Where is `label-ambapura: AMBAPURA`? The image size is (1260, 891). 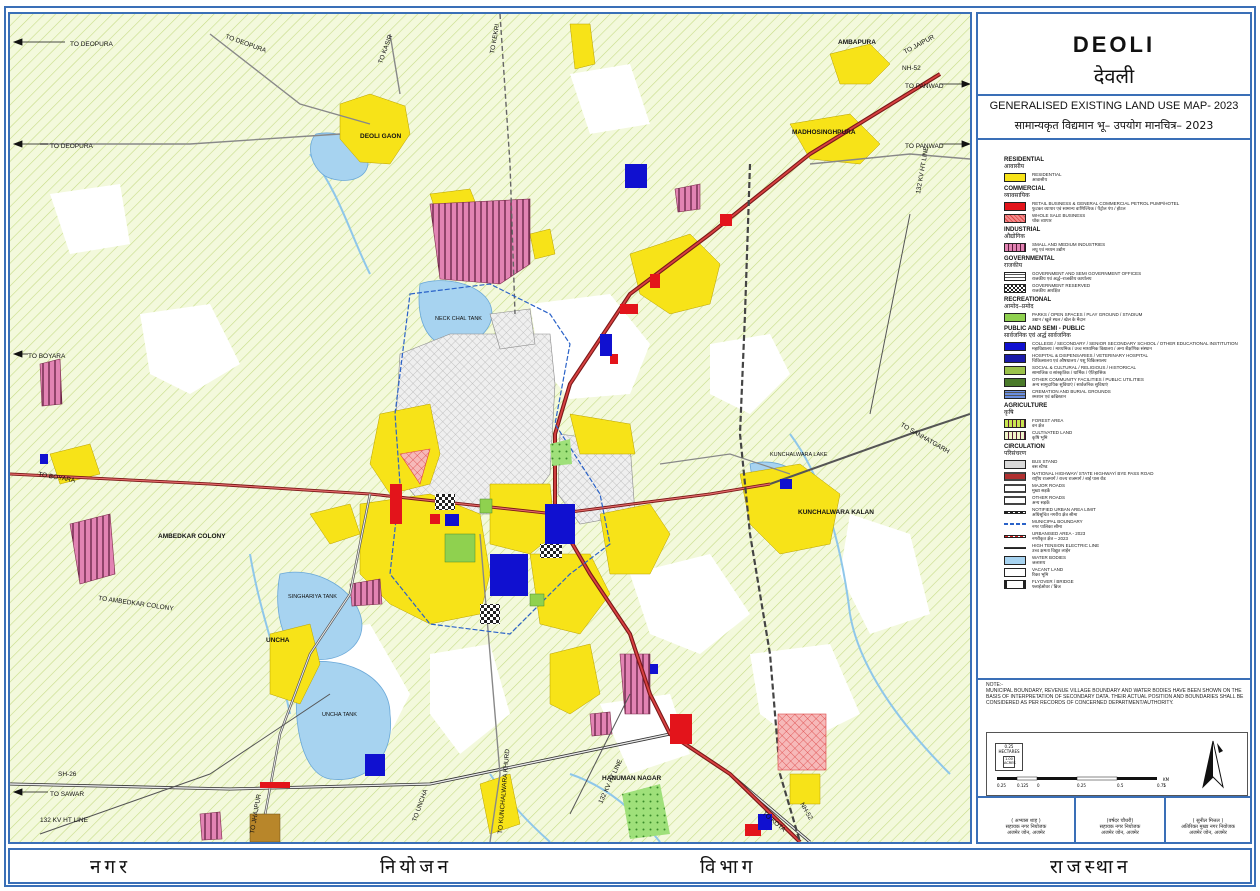
label-ambapura: AMBAPURA is located at coordinates (857, 42).